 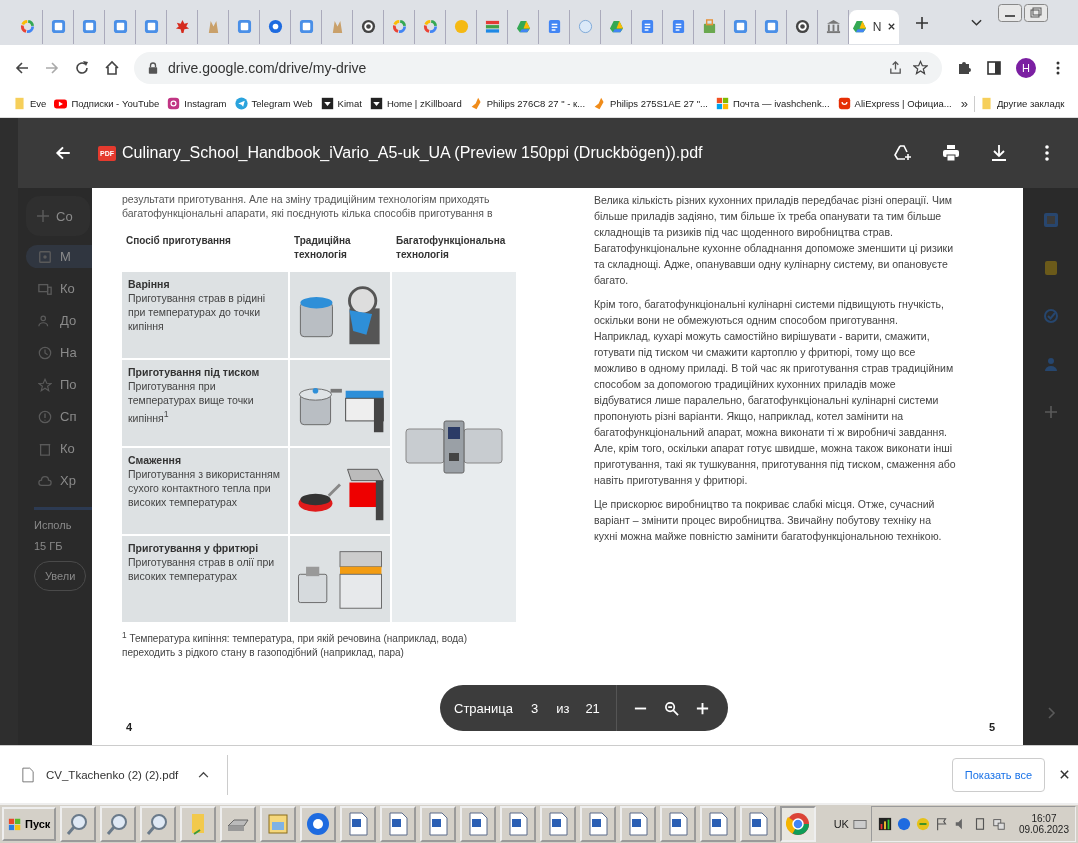 I want to click on page-number: 5, so click(x=991, y=727).